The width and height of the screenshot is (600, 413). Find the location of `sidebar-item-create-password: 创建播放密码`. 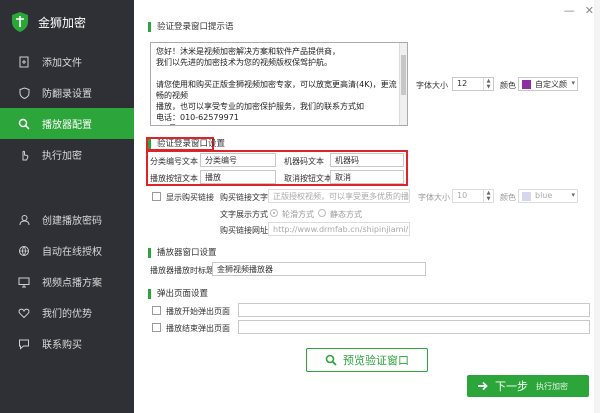

sidebar-item-create-password: 创建播放密码 is located at coordinates (67, 219).